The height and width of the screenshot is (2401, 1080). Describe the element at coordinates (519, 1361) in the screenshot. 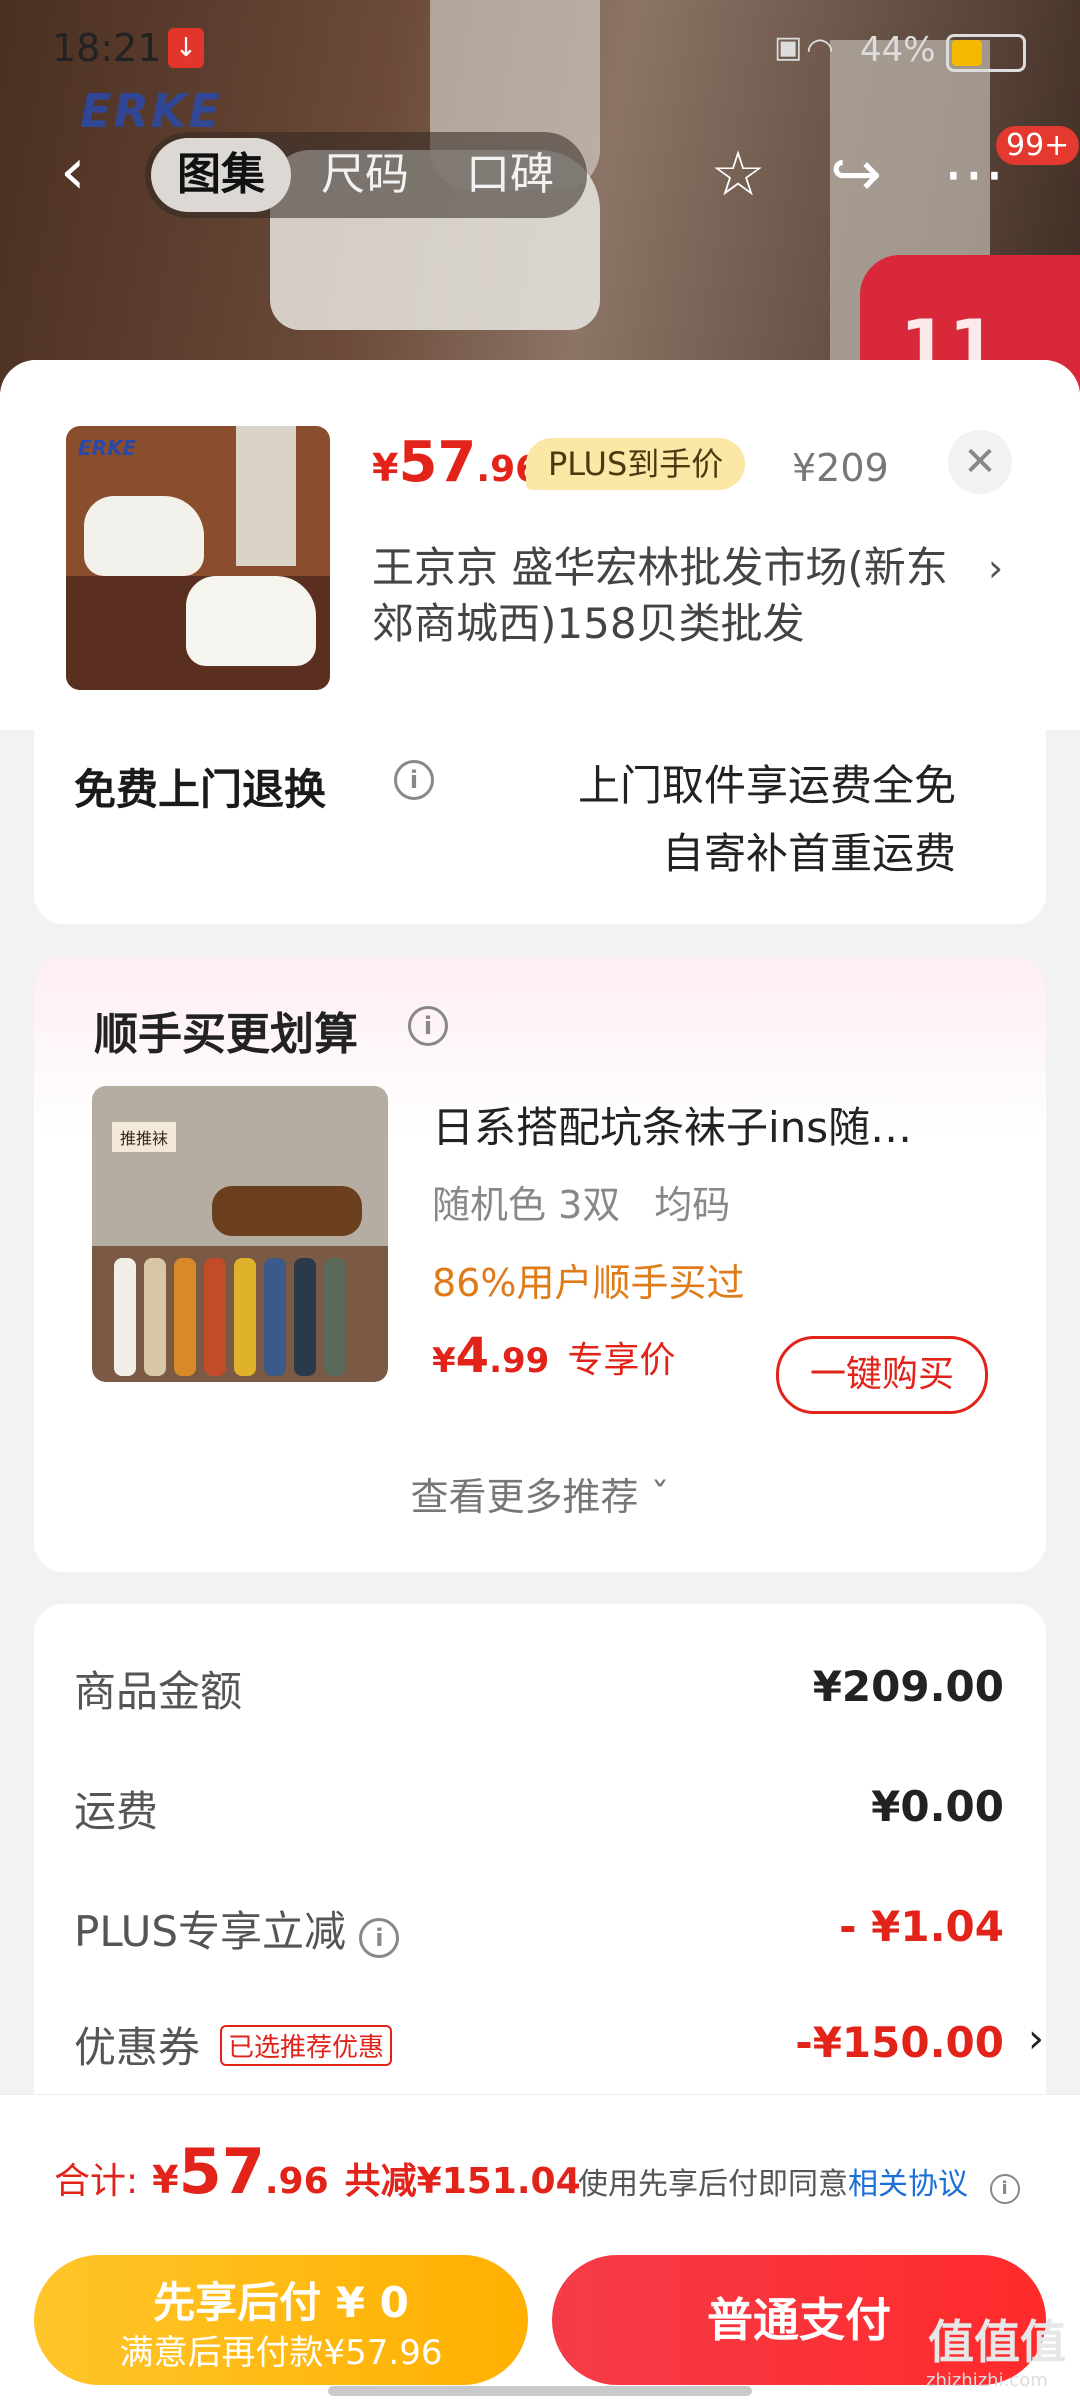

I see `rec-price-decimal: .99` at that location.